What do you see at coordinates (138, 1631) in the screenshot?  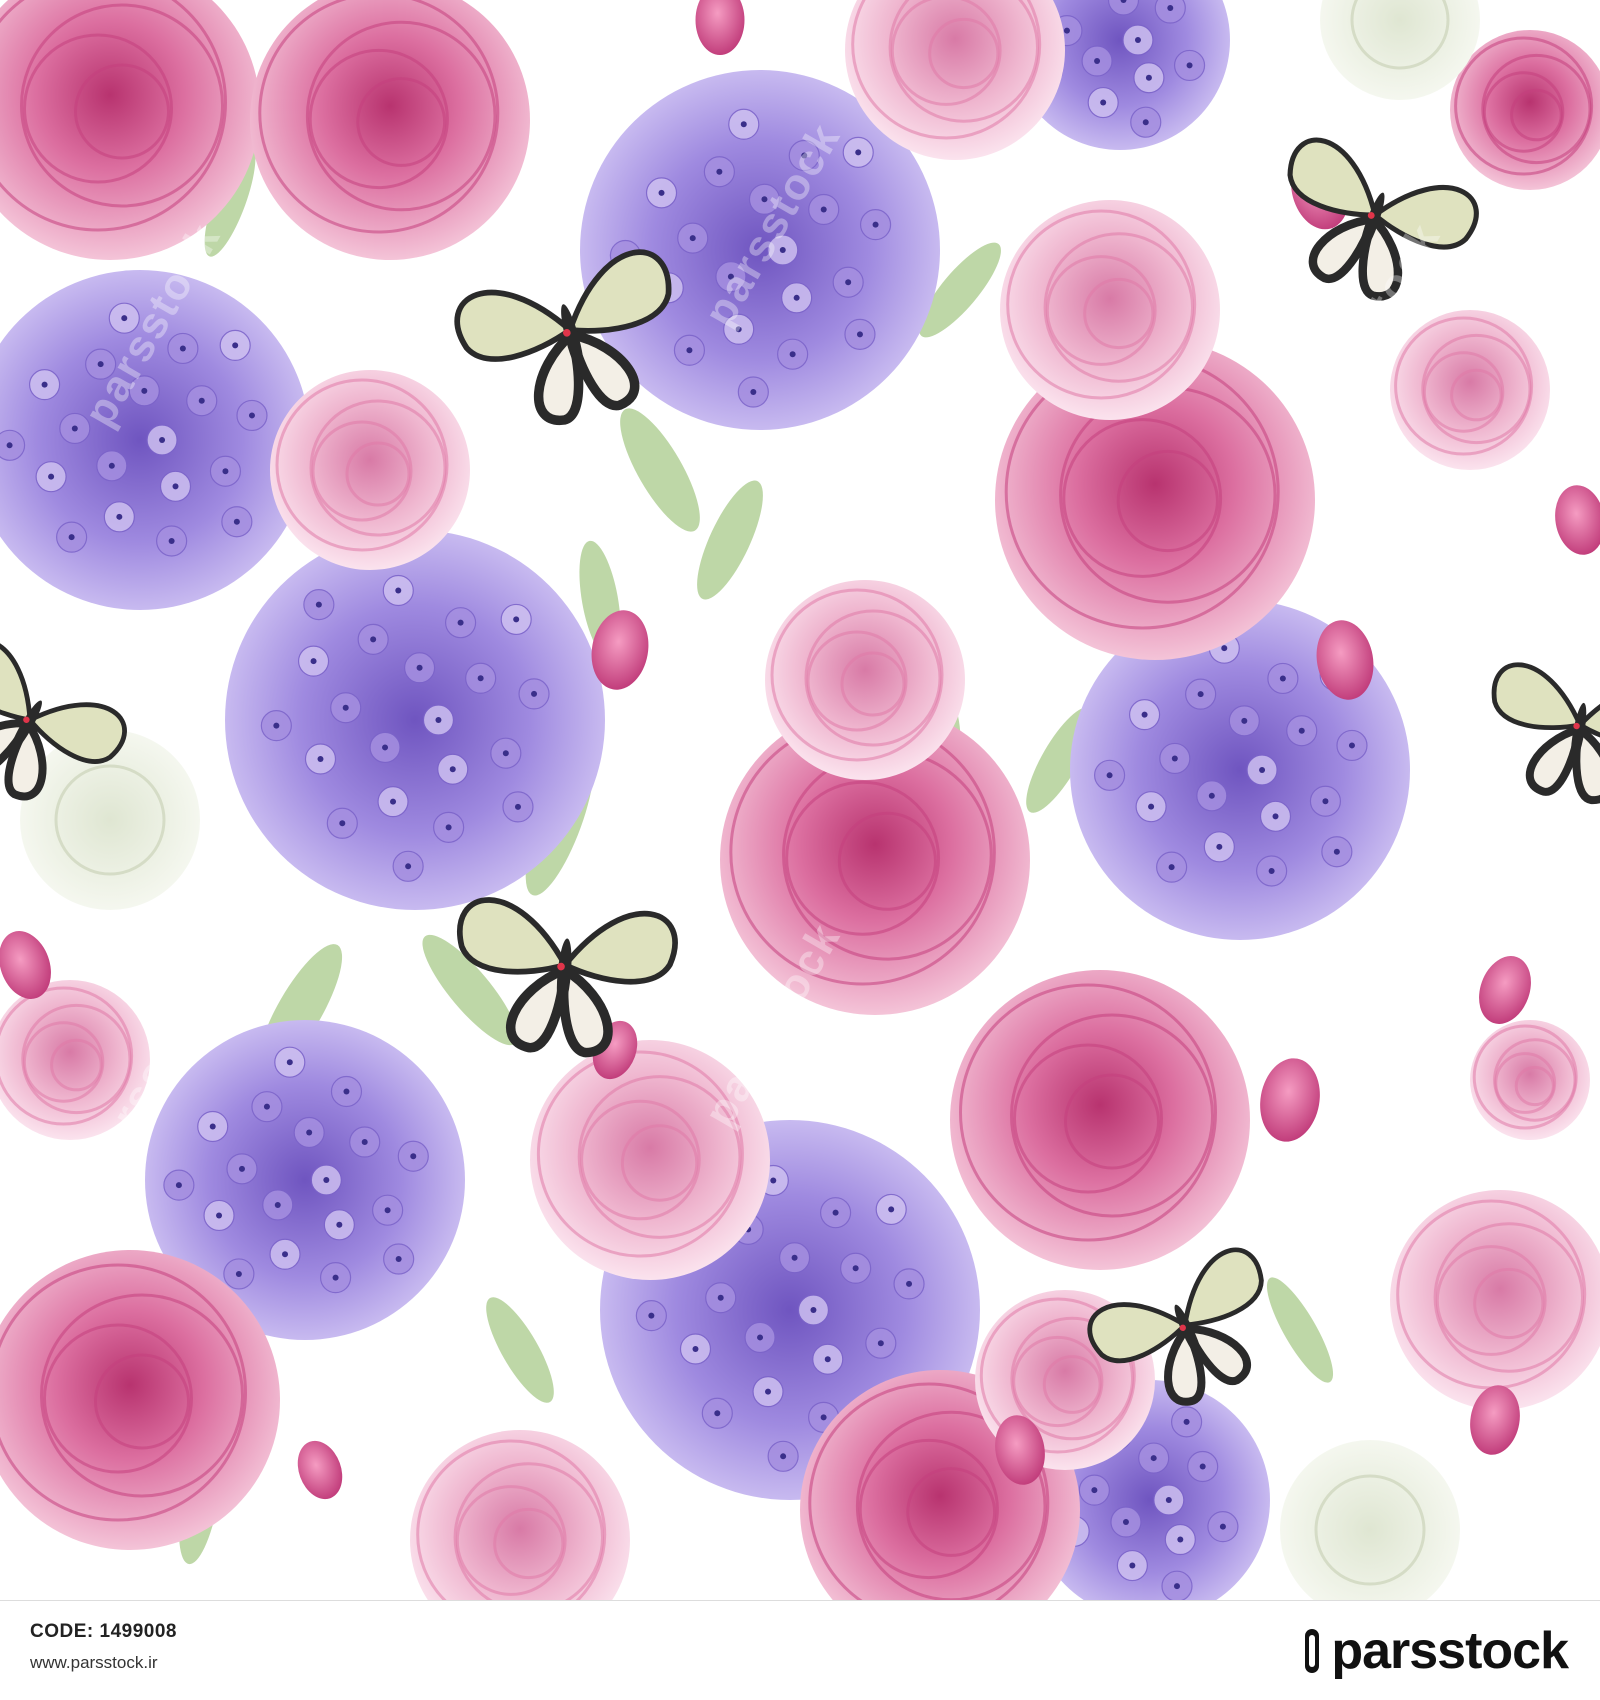 I see `code-value: 1499008` at bounding box center [138, 1631].